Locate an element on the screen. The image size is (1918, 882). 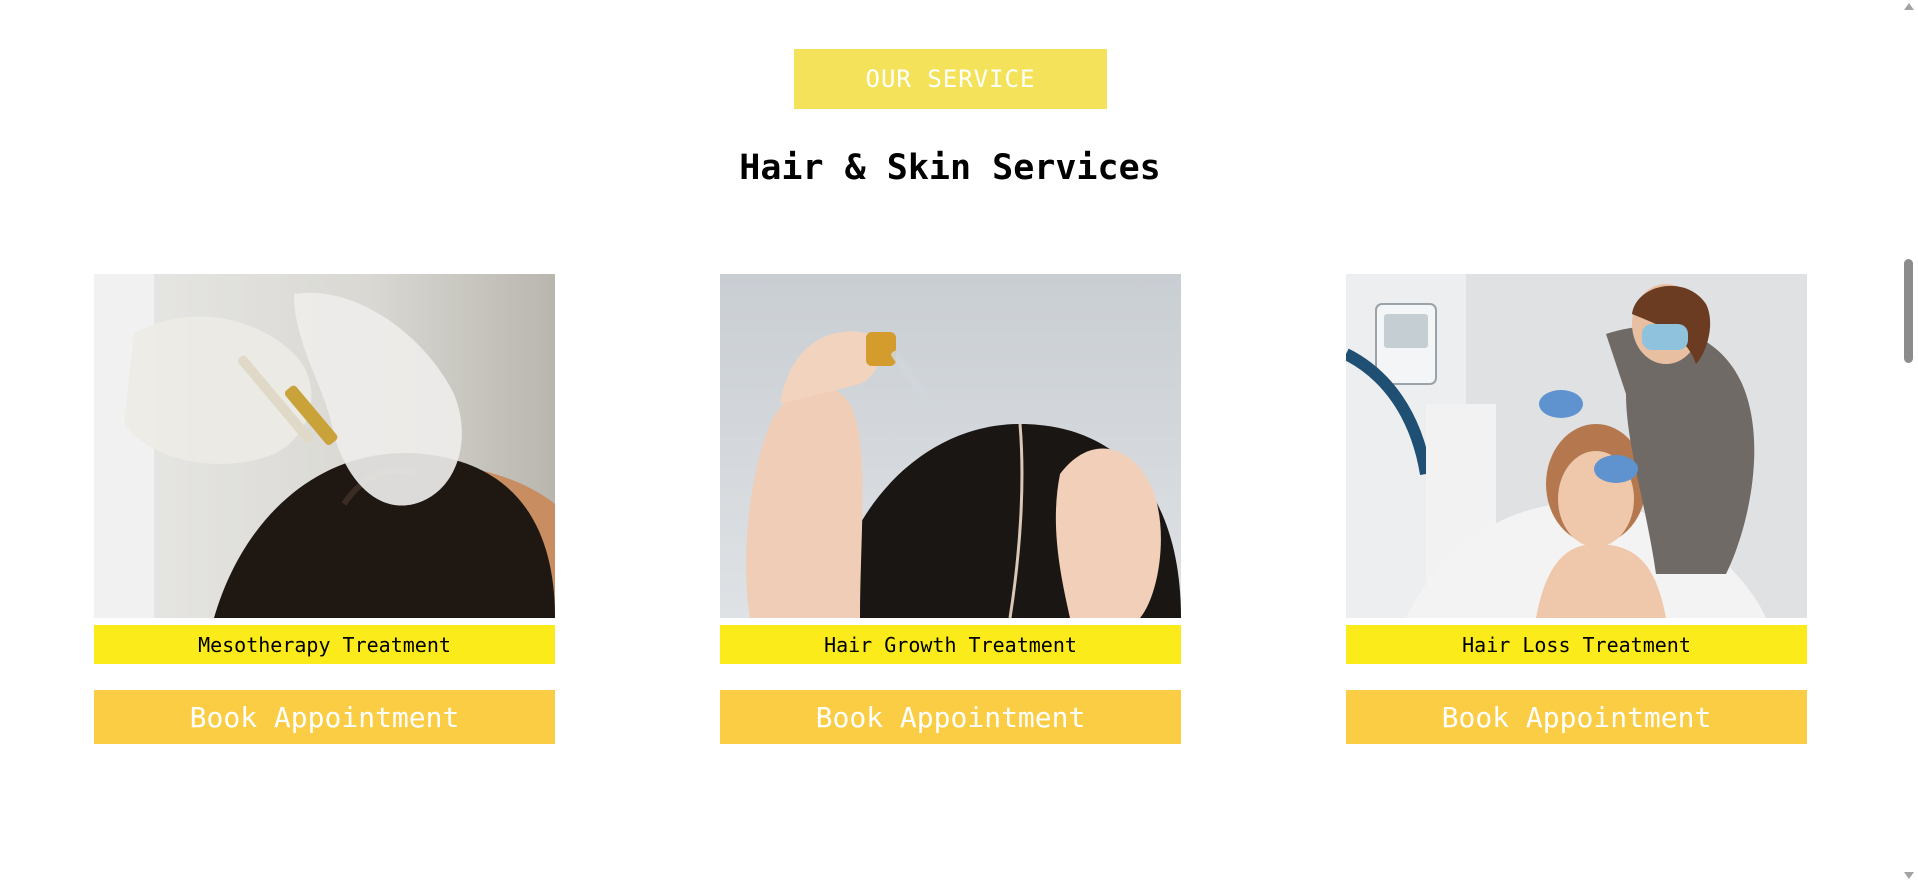
section-title: Hair & Skin Services is located at coordinates (950, 168).